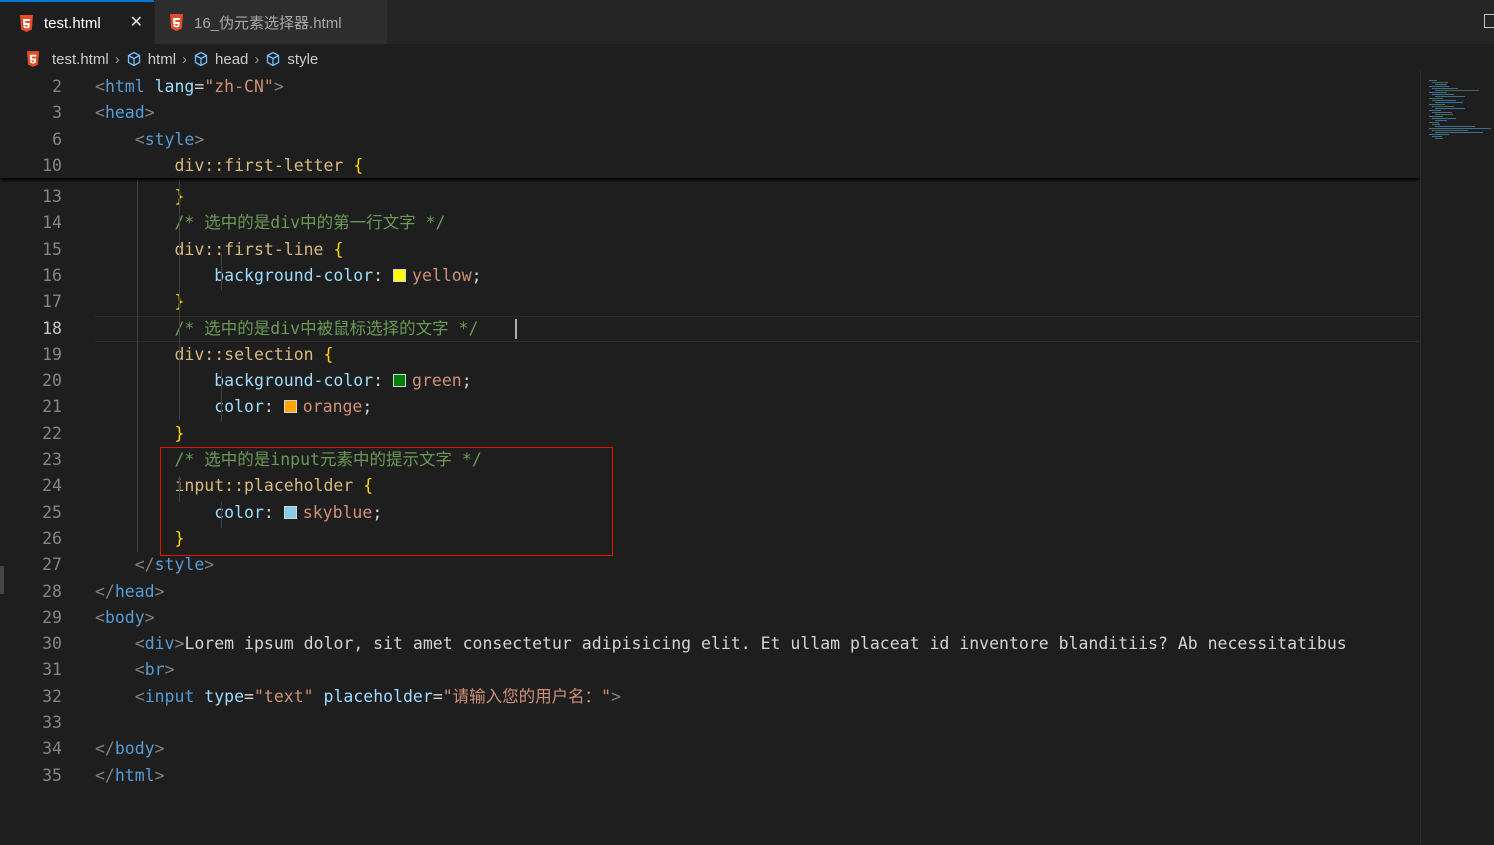 This screenshot has width=1494, height=845. What do you see at coordinates (710, 223) in the screenshot?
I see `code-line: 14 /* 选中的是div中的第一行文字 */` at bounding box center [710, 223].